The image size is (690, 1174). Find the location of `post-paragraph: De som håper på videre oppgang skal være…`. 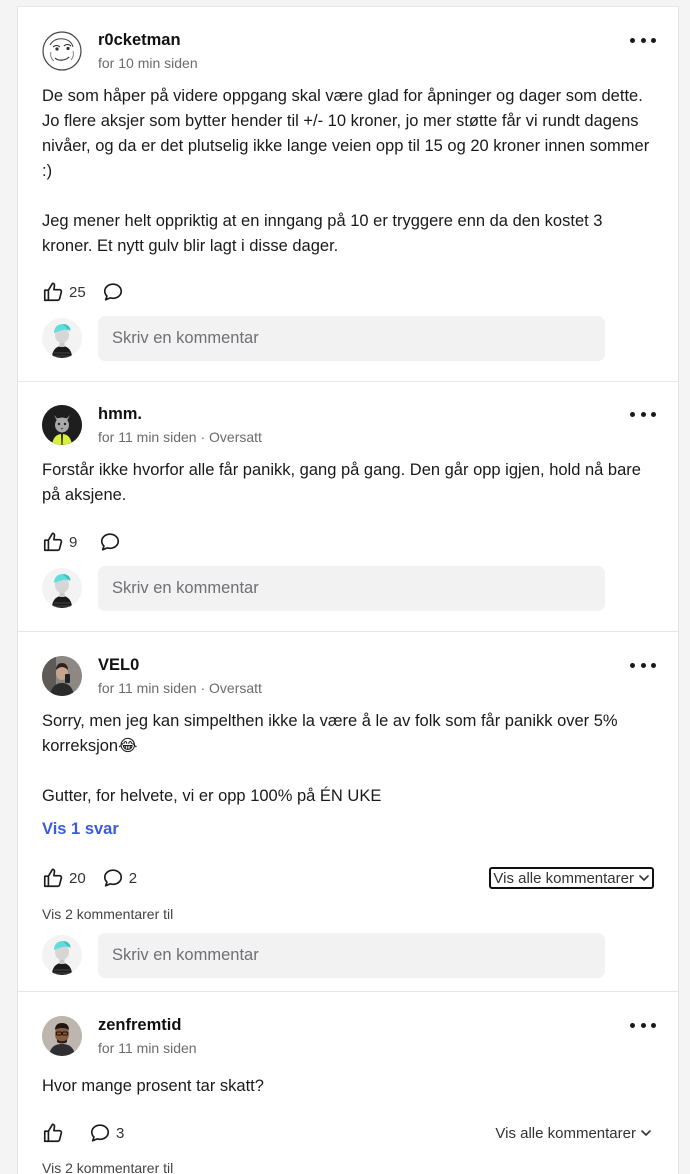

post-paragraph: De som håper på videre oppgang skal være… is located at coordinates (346, 133).